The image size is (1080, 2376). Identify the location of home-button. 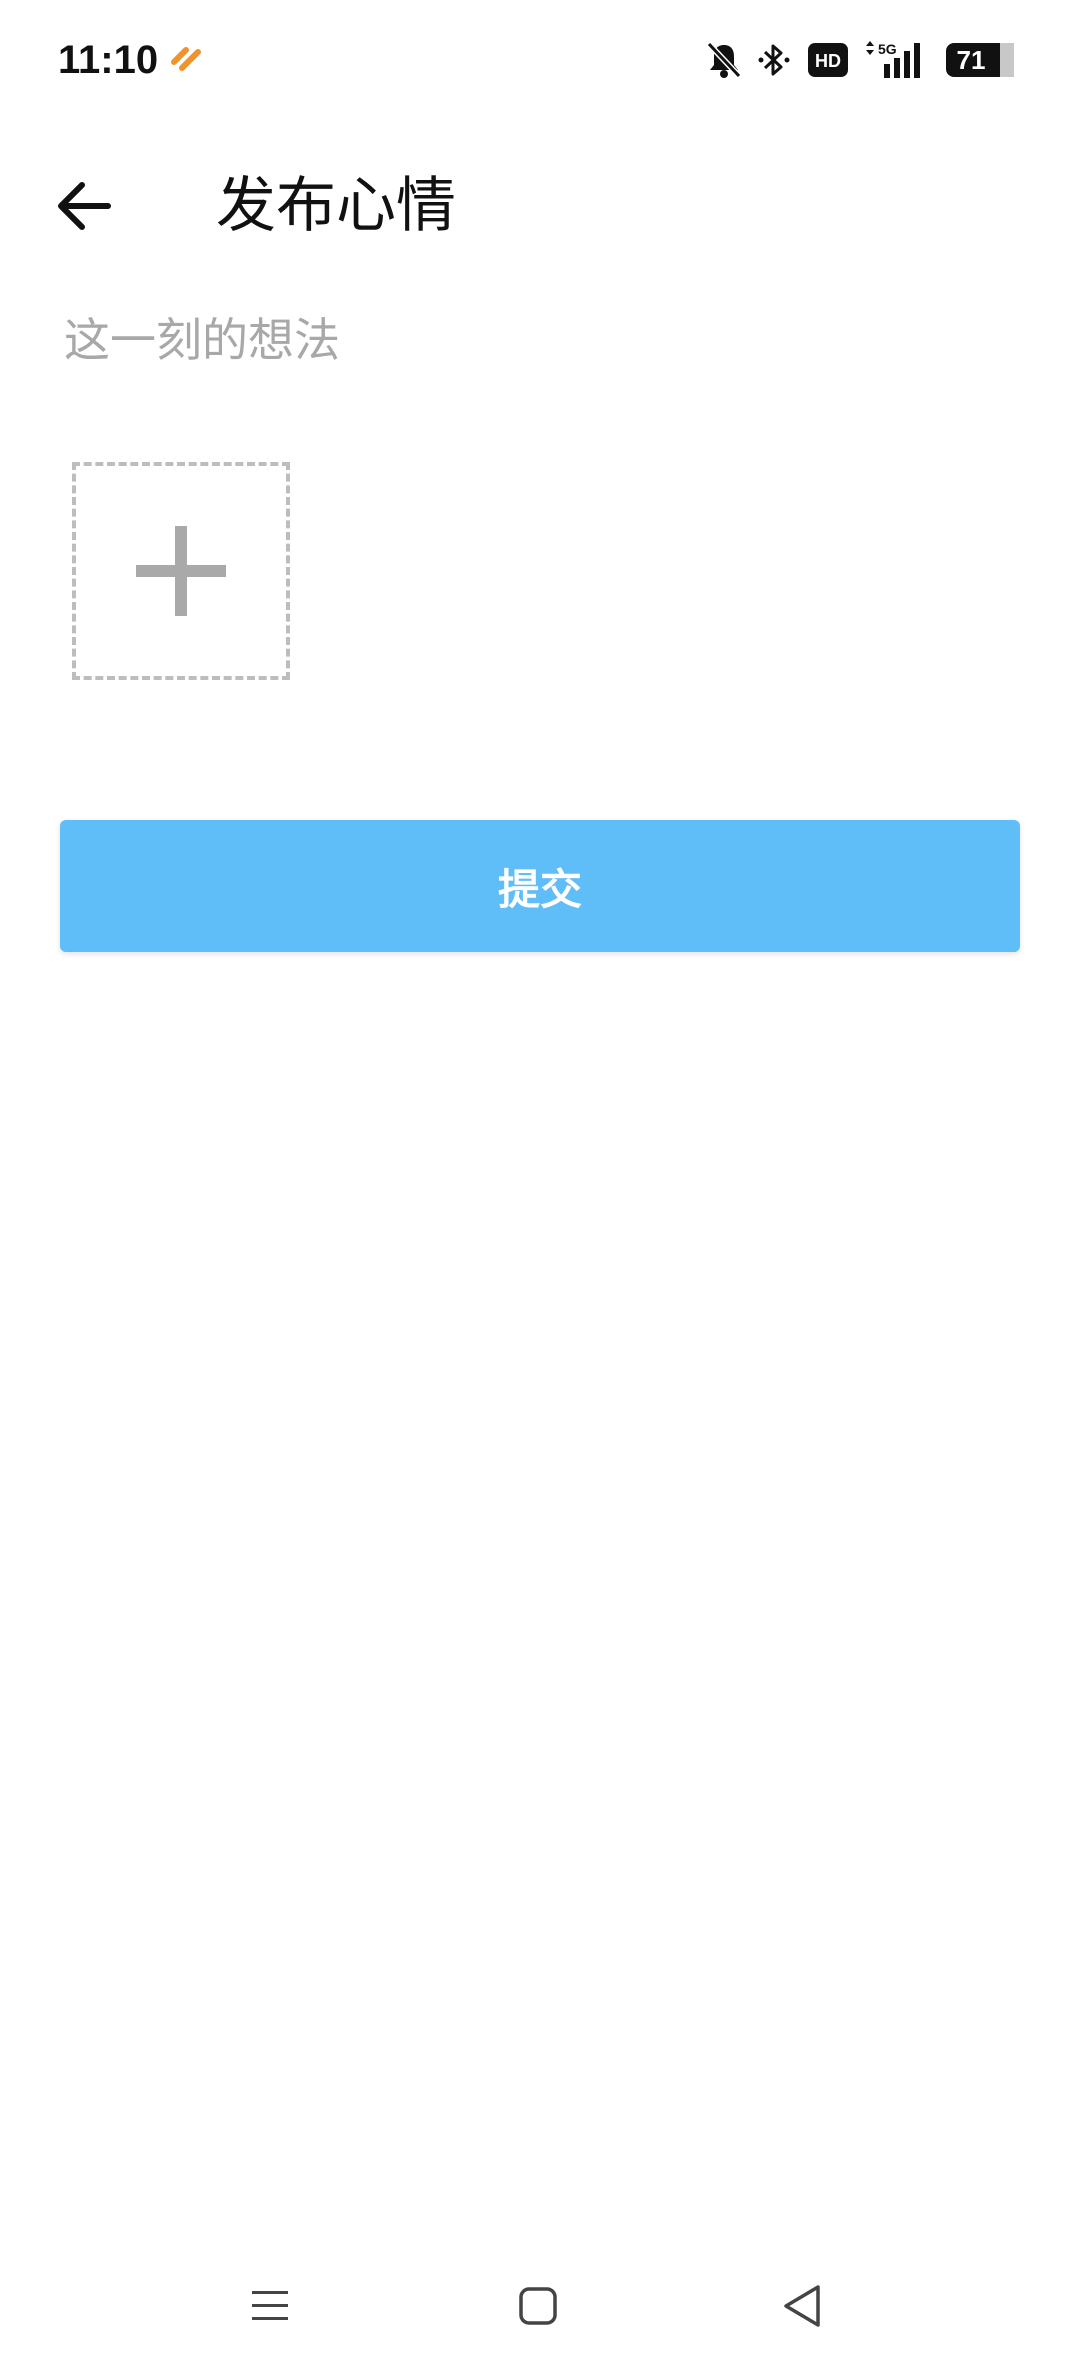
(538, 2306).